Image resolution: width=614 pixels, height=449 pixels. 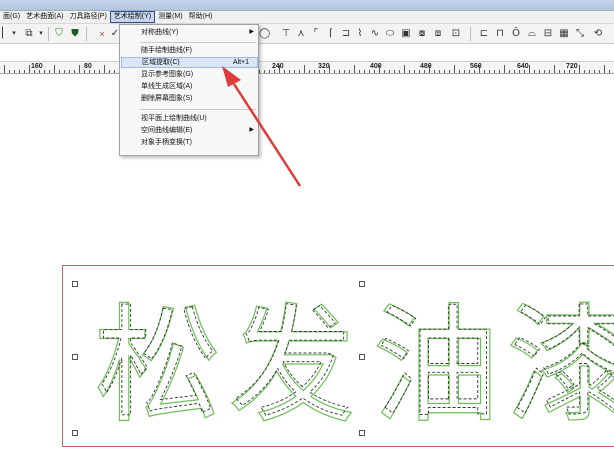 What do you see at coordinates (292, 364) in the screenshot?
I see `outline-character-2-inner: 发` at bounding box center [292, 364].